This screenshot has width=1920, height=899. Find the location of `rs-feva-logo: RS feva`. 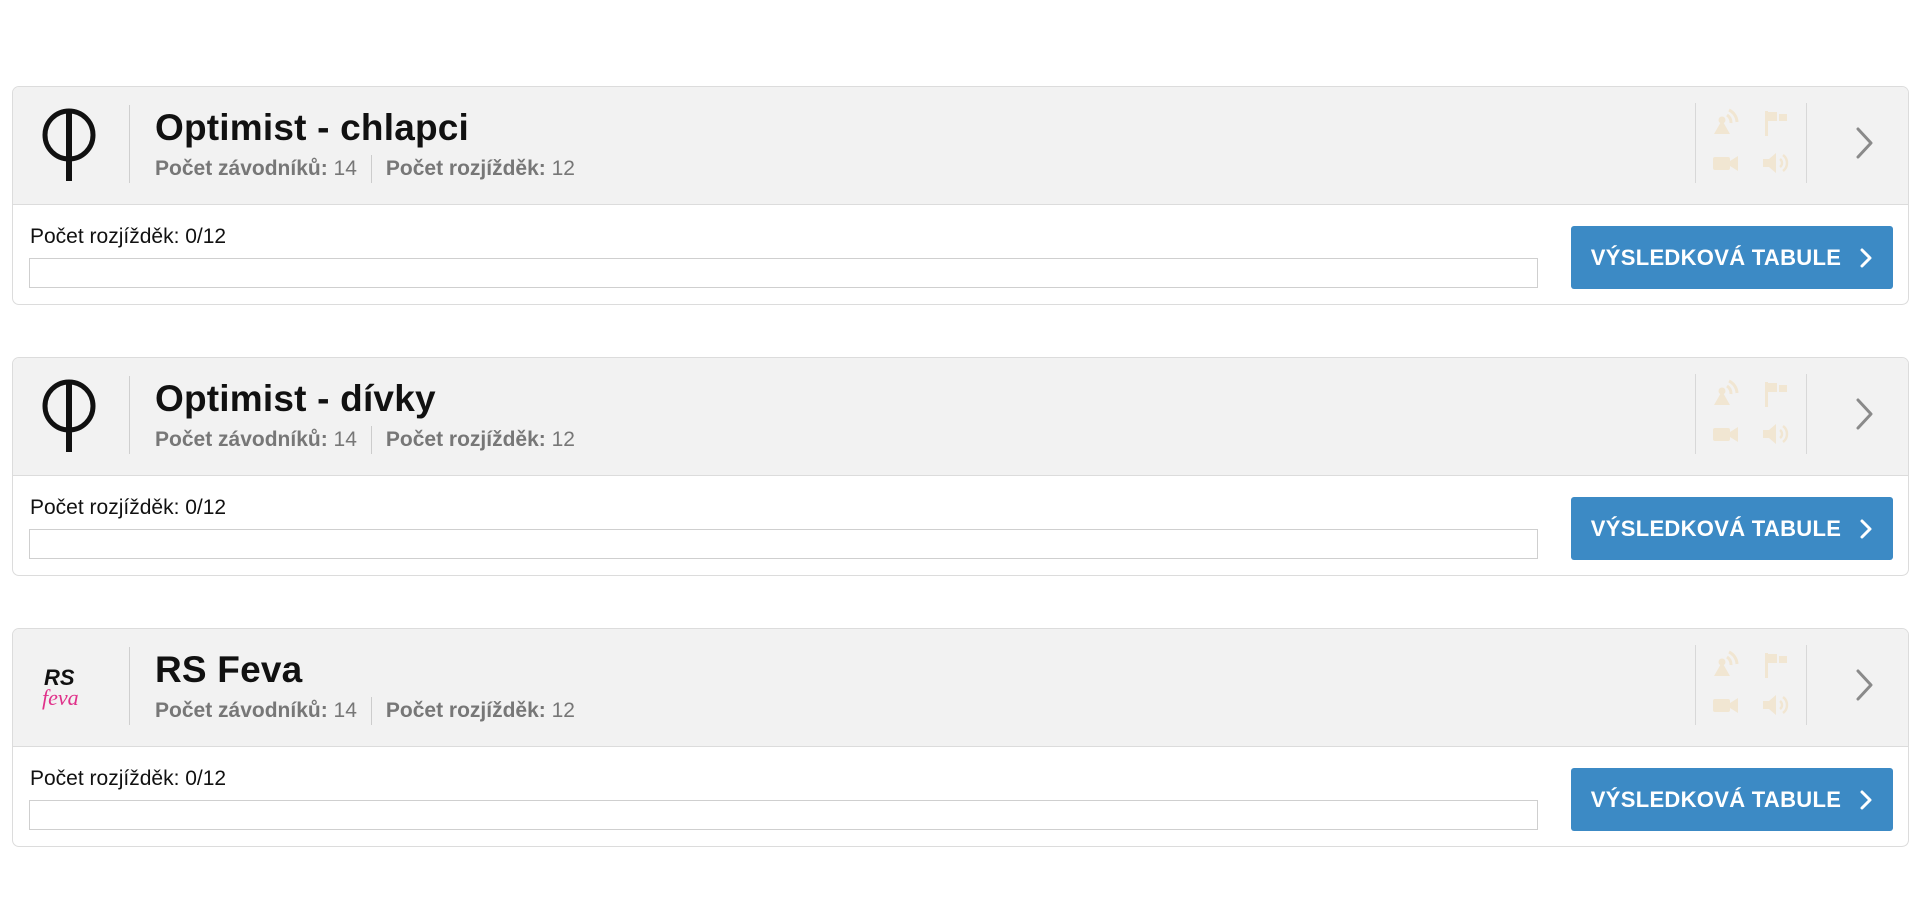

rs-feva-logo: RS feva is located at coordinates (69, 687).